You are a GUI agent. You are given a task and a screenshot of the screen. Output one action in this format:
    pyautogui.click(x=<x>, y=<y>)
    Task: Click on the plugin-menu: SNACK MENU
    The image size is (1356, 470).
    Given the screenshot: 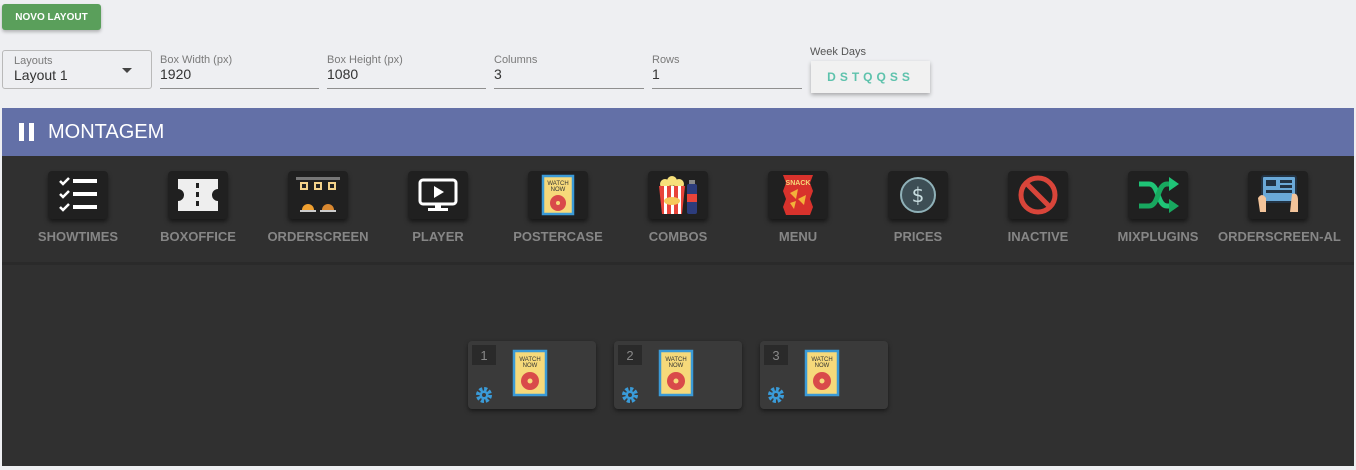 What is the action you would take?
    pyautogui.click(x=798, y=207)
    